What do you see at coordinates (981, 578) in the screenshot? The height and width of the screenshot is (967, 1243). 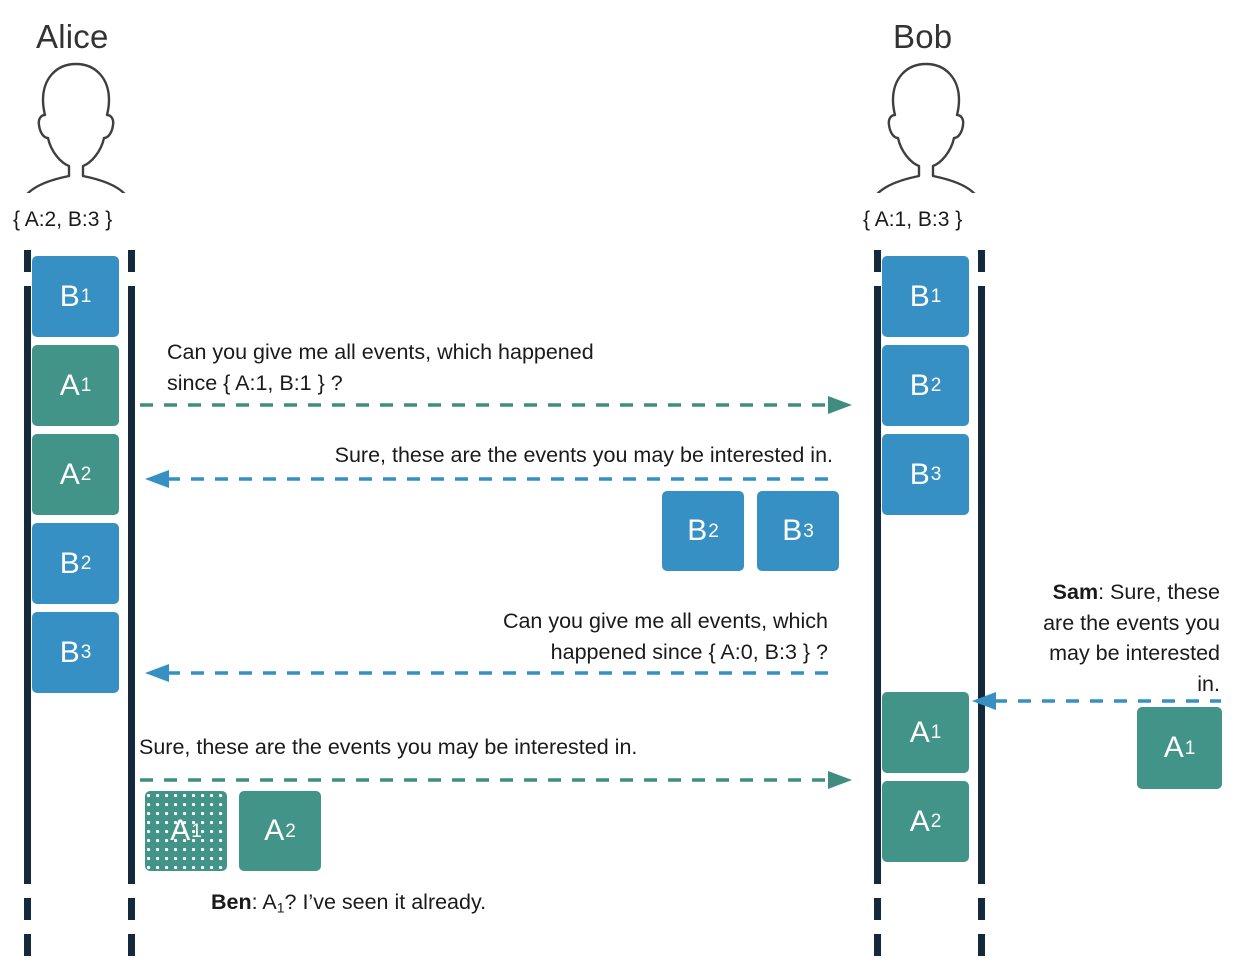 I see `timeline-rail-bob-right-solid` at bounding box center [981, 578].